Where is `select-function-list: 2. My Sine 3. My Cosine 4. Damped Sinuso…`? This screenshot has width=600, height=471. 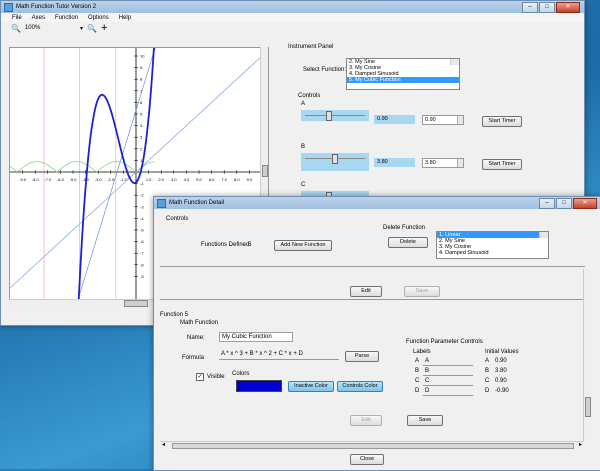 select-function-list: 2. My Sine 3. My Cosine 4. Damped Sinuso… is located at coordinates (403, 74).